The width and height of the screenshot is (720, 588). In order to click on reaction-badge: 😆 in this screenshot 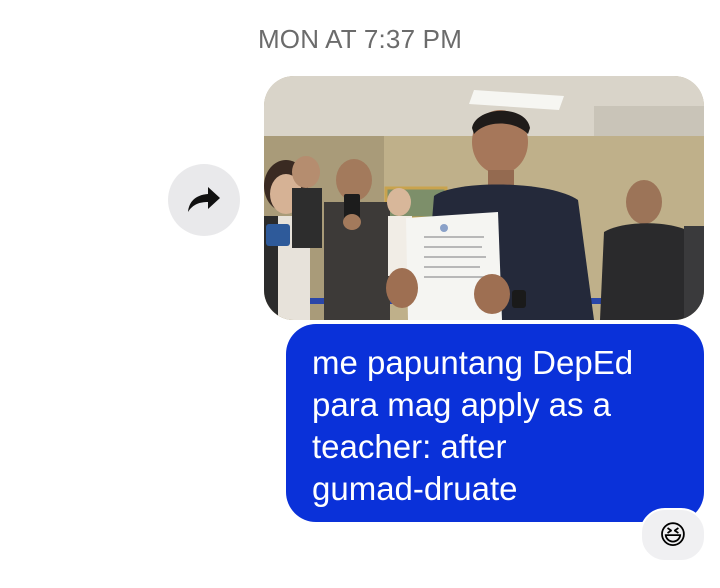, I will do `click(673, 535)`.